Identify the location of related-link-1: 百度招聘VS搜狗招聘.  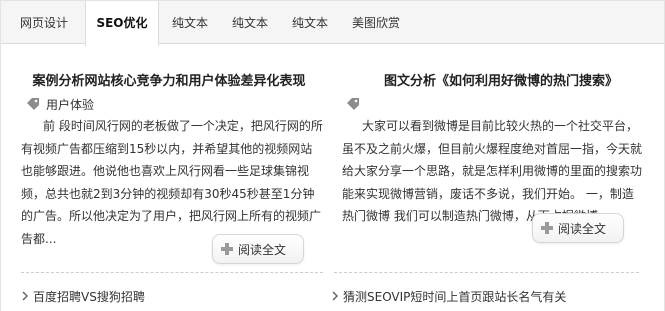
(83, 296).